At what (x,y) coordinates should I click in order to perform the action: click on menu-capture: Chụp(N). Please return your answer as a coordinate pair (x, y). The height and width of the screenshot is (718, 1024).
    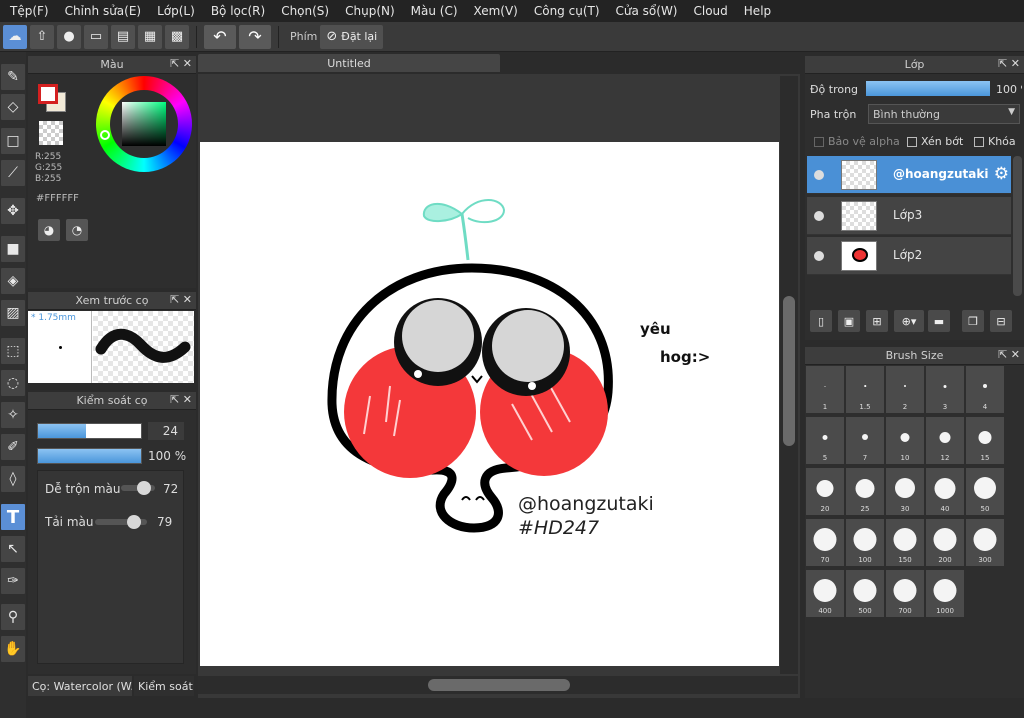
    Looking at the image, I should click on (370, 11).